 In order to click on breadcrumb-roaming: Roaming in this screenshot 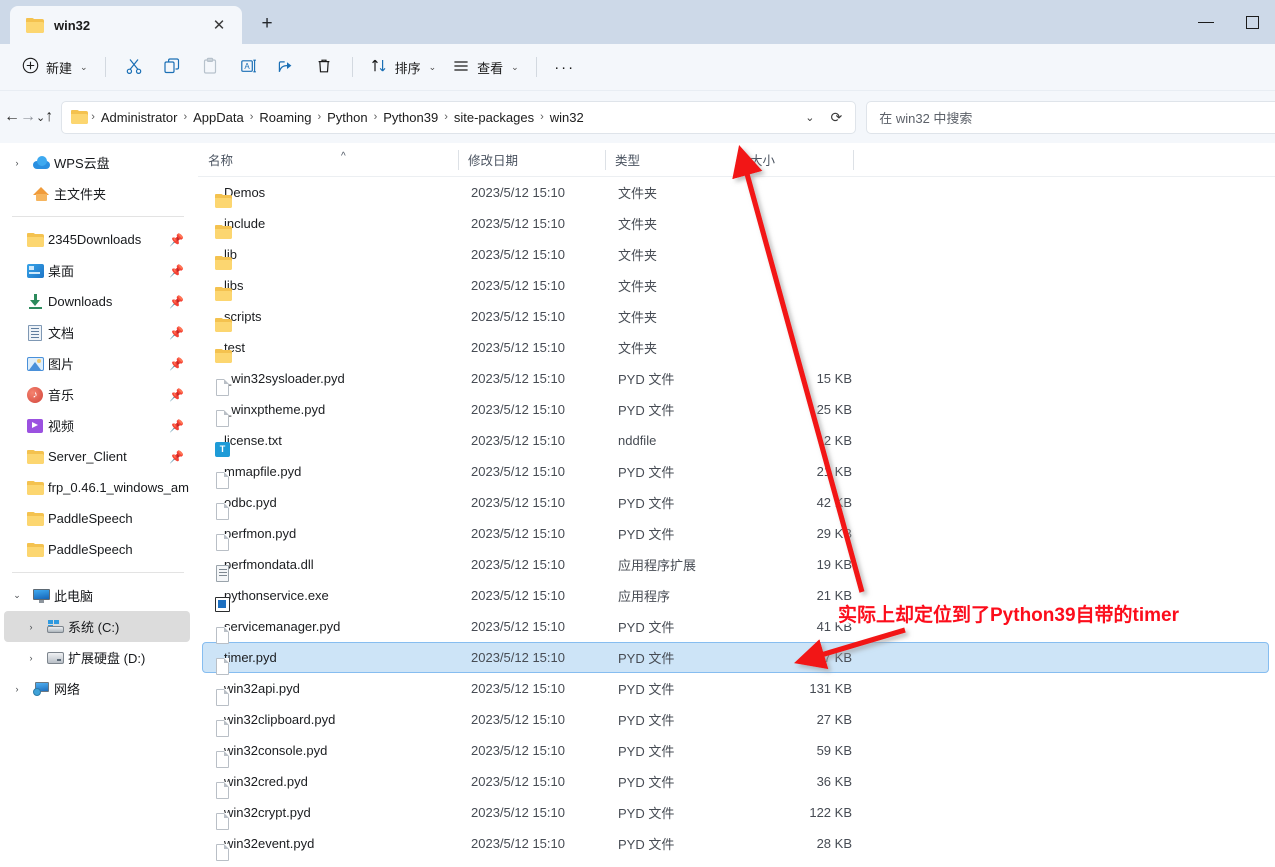, I will do `click(285, 117)`.